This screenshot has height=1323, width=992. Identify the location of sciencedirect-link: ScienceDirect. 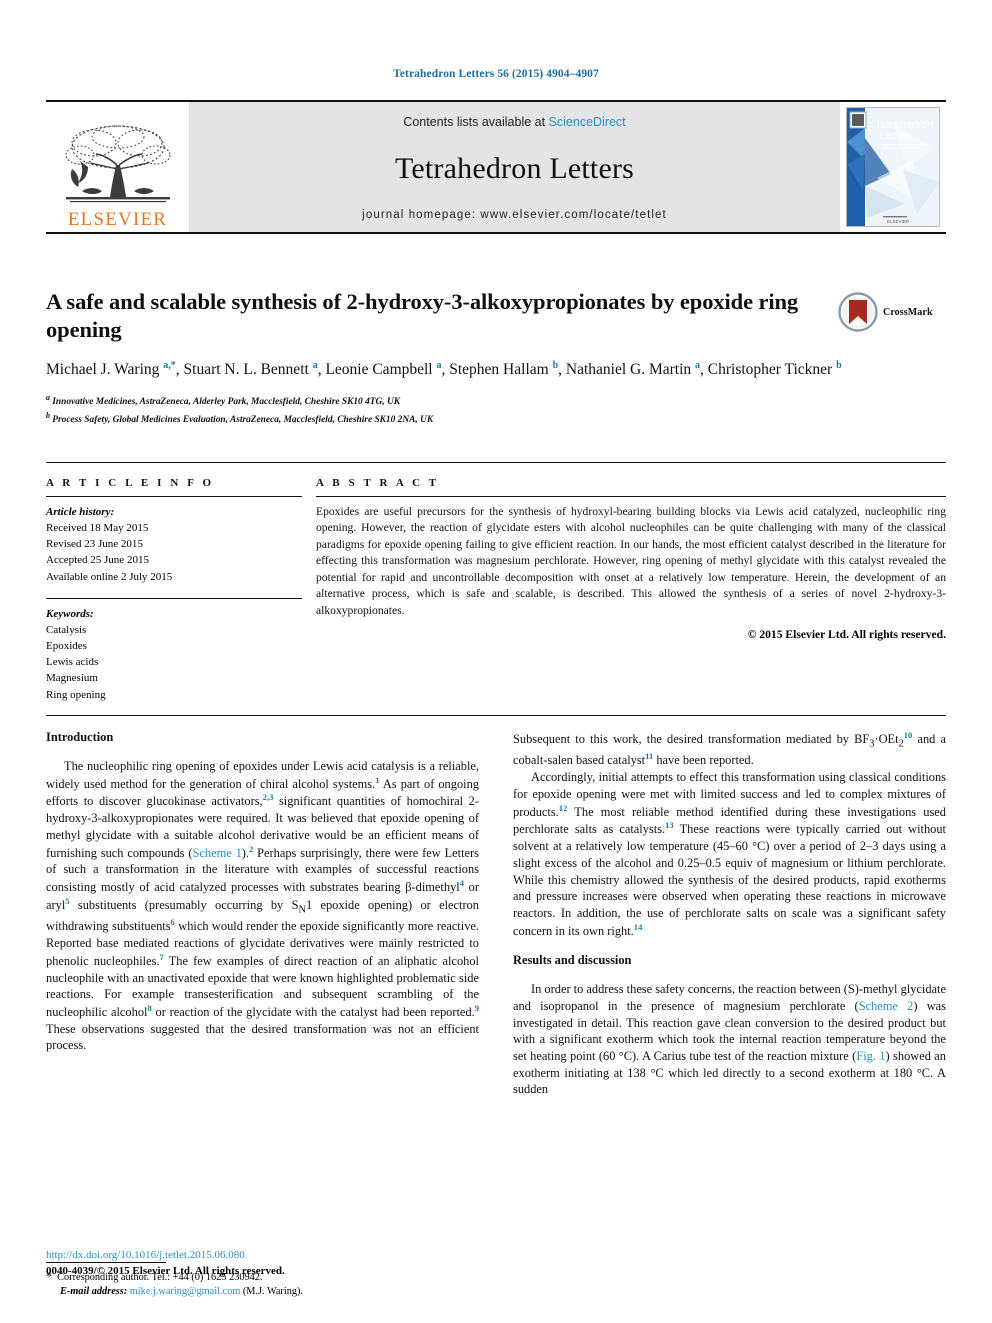
(587, 122).